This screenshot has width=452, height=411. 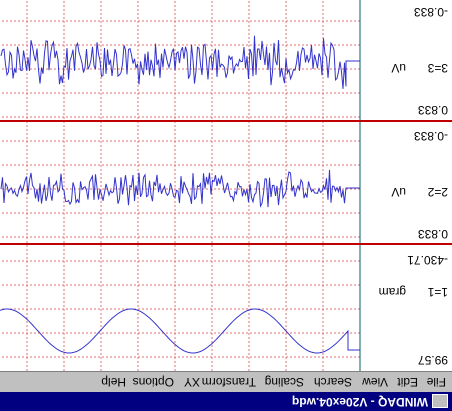 What do you see at coordinates (440, 401) in the screenshot?
I see `app-icon` at bounding box center [440, 401].